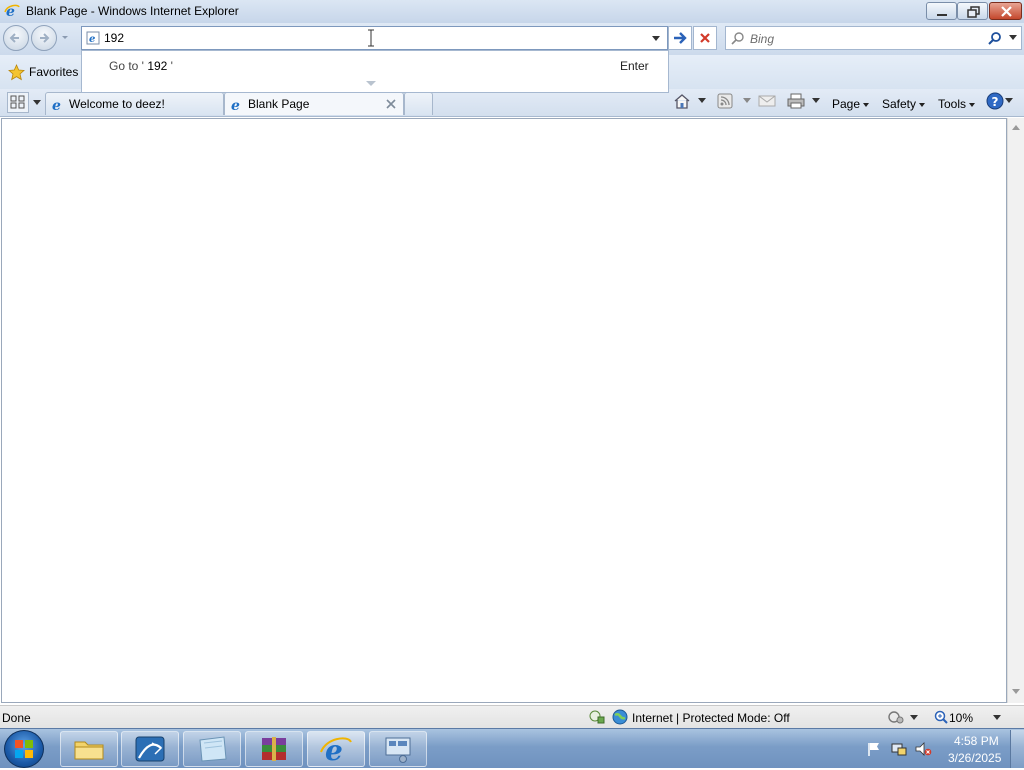 This screenshot has width=1024, height=770. I want to click on favorites-button: Favorites, so click(53, 72).